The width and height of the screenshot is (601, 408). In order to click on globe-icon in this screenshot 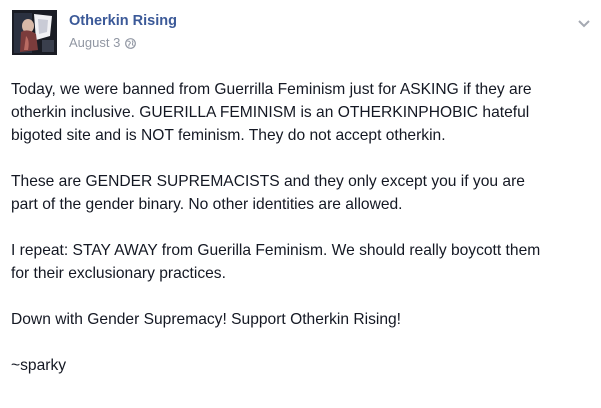, I will do `click(131, 43)`.